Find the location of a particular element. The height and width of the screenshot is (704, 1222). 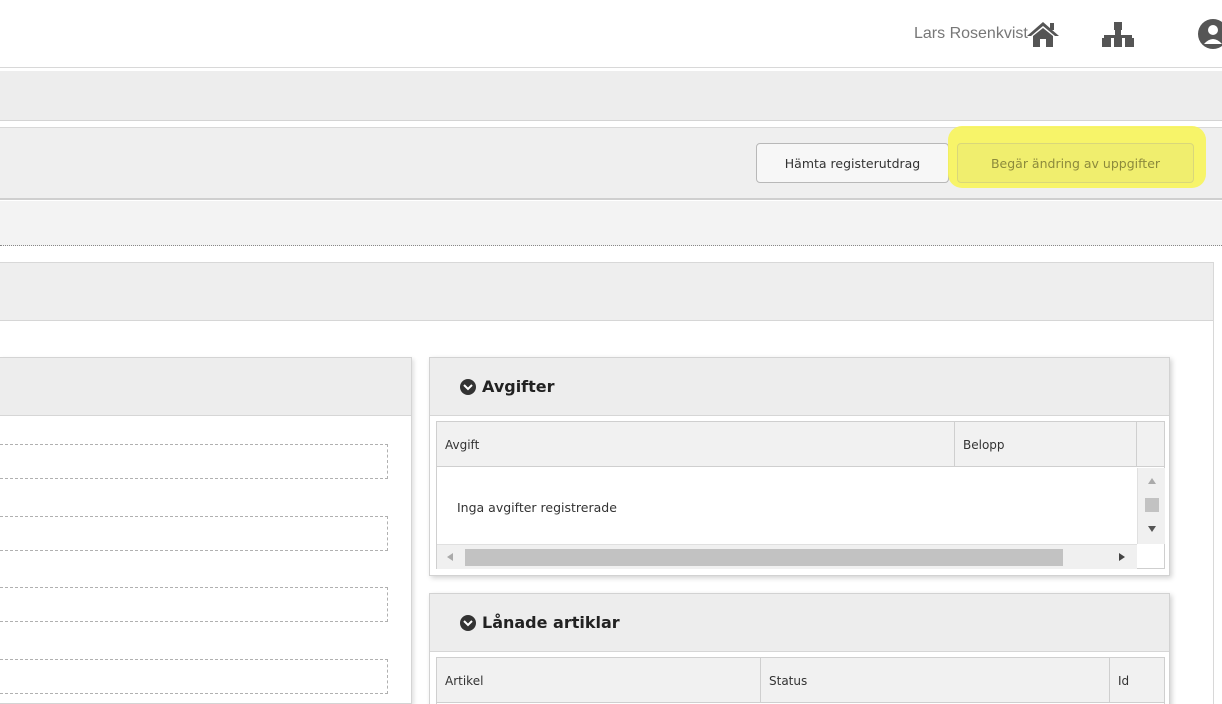

loans-panel: Lånade artiklar Artikel Status Id is located at coordinates (799, 648).